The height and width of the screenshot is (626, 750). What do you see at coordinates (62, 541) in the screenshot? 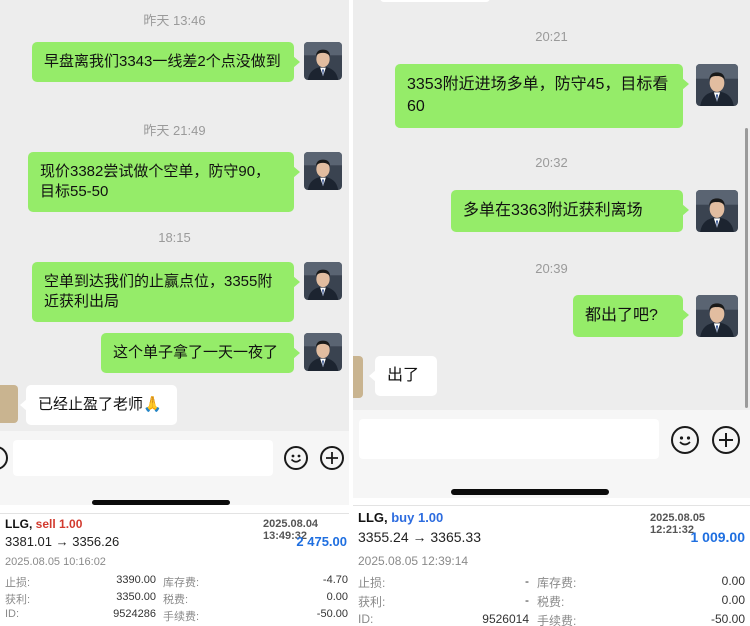
I see `trade-prices: 3381.01 → 3356.26` at bounding box center [62, 541].